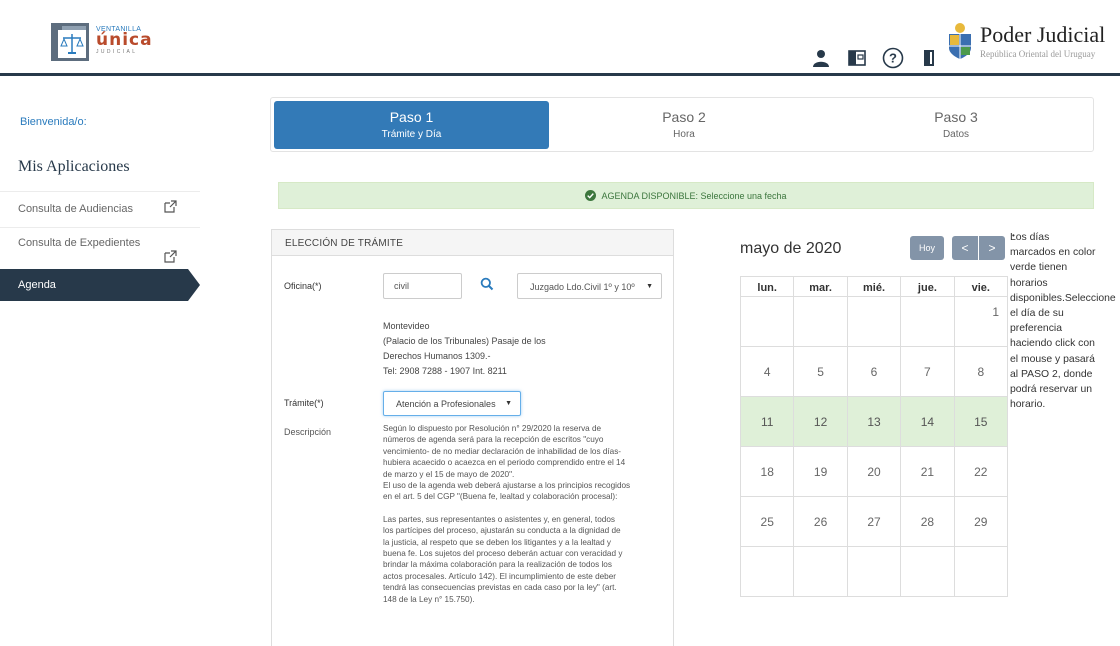 The width and height of the screenshot is (1120, 646). I want to click on calendar-day-available: 15, so click(981, 421).